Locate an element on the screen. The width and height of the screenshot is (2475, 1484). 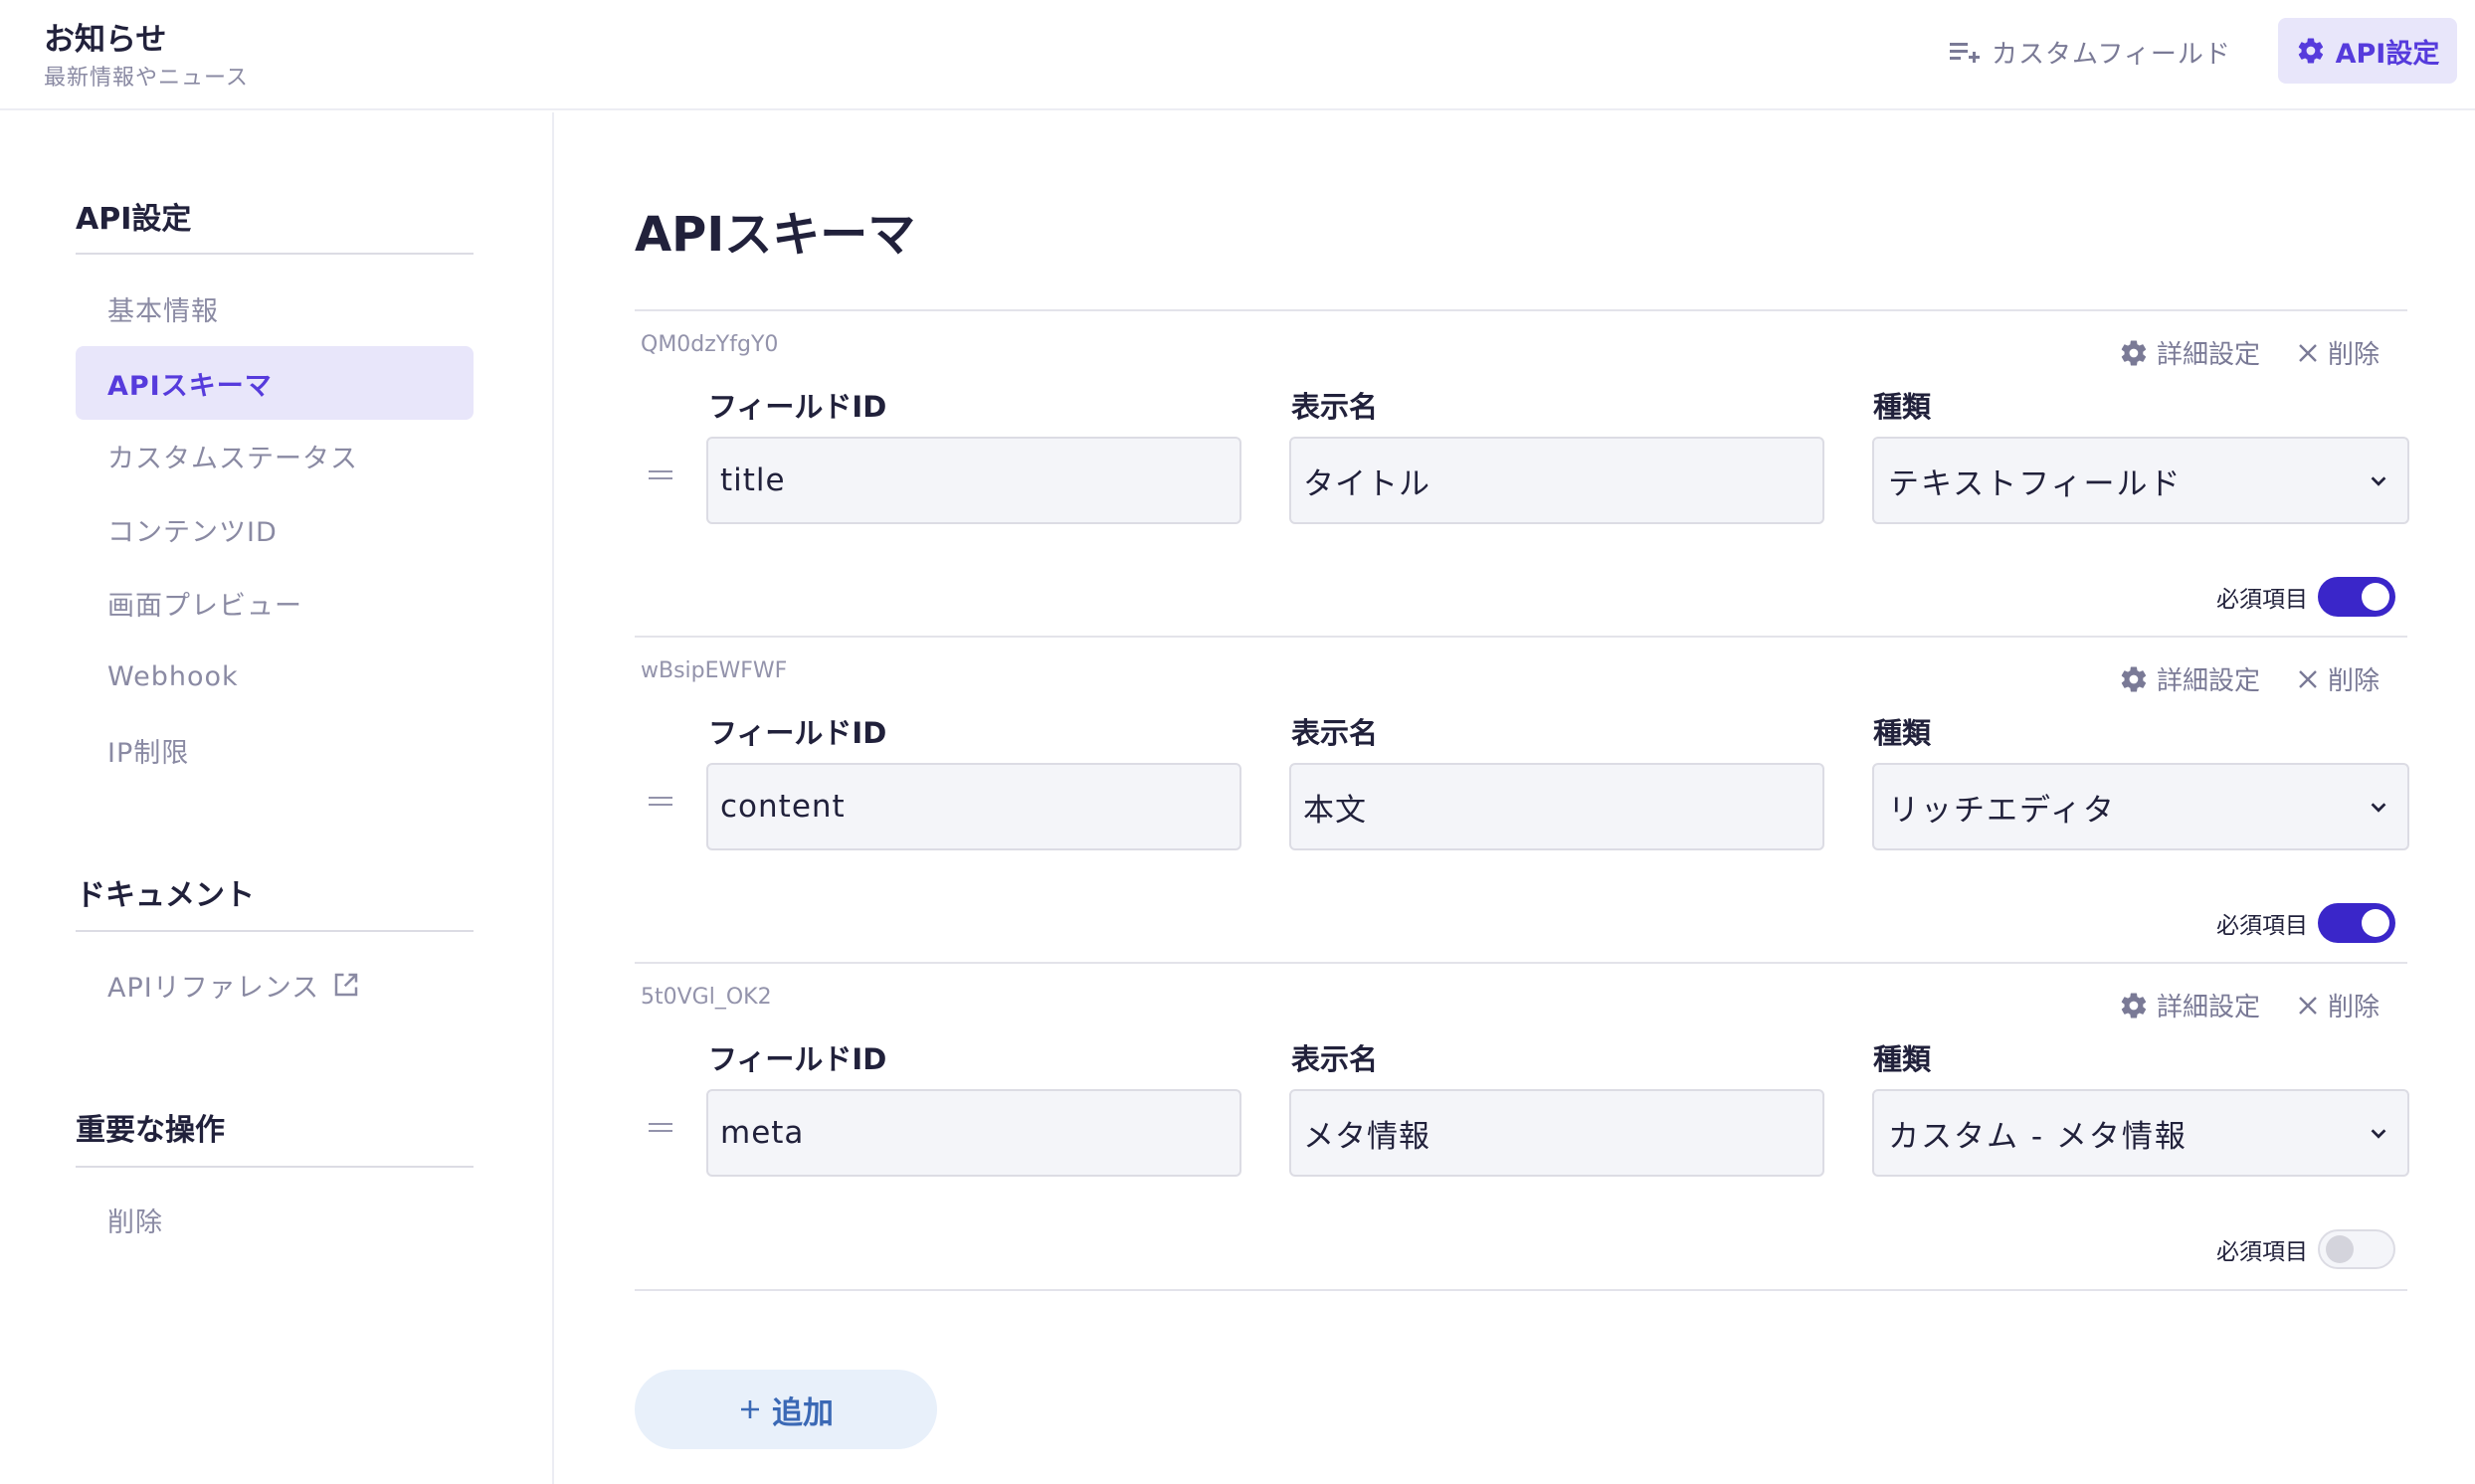
header: お知らせ 最新情報やニュース カスタムフィールド API設定 is located at coordinates (1237, 55).